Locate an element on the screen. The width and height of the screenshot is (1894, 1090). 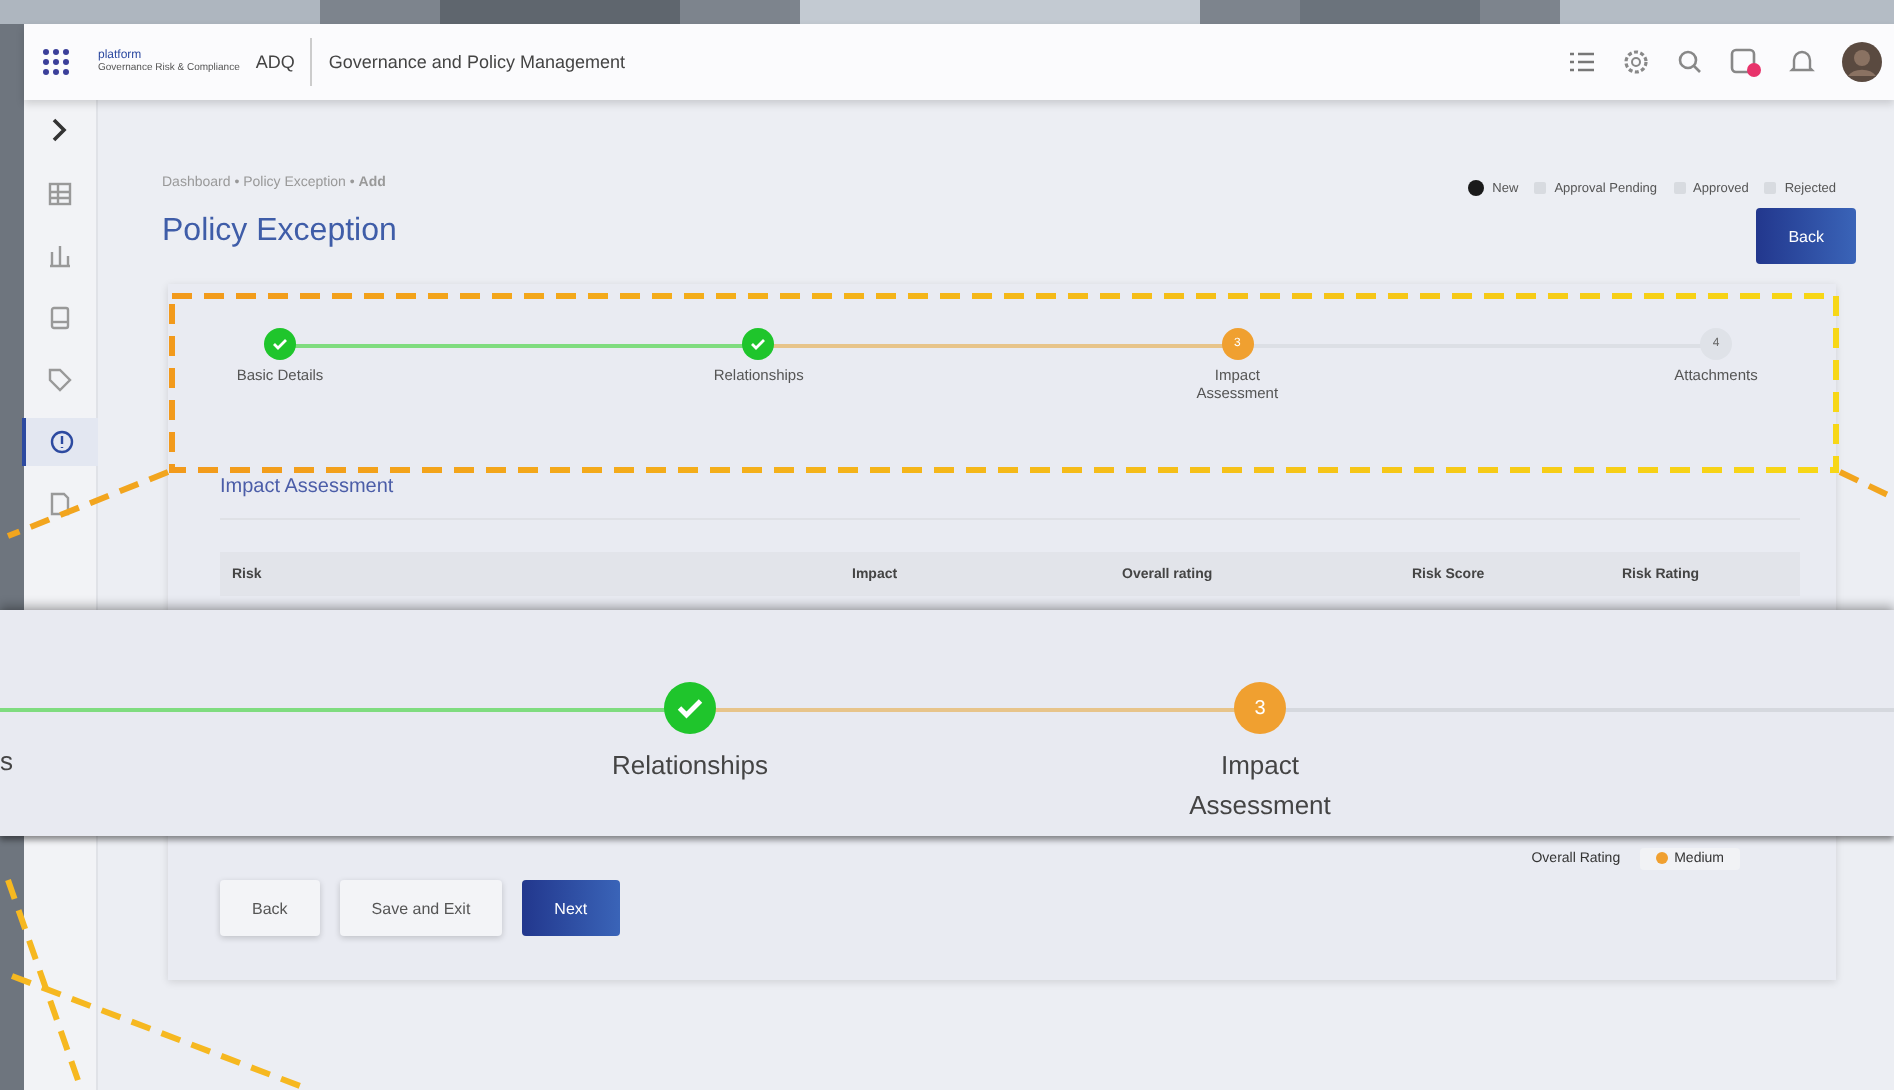
back-button: Back is located at coordinates (1806, 236).